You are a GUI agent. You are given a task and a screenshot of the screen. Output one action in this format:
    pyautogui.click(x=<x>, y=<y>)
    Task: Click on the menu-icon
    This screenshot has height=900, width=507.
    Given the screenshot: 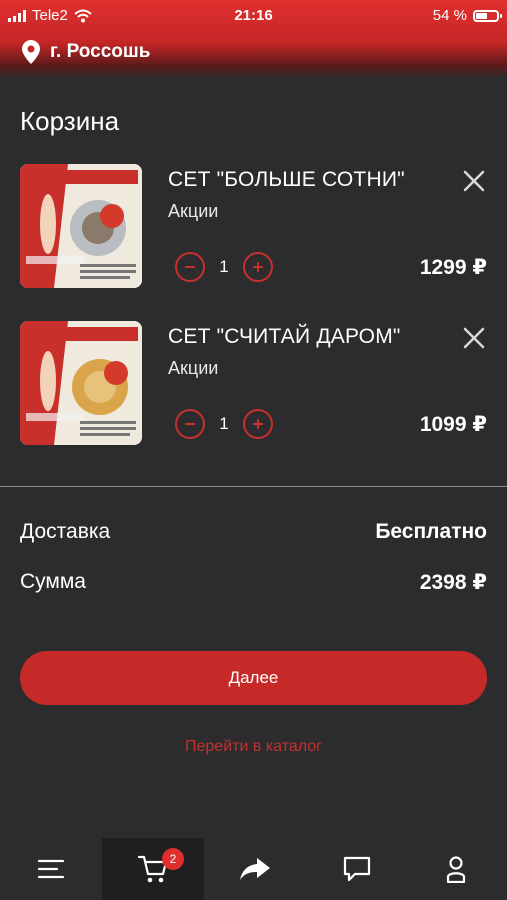 What is the action you would take?
    pyautogui.click(x=51, y=869)
    